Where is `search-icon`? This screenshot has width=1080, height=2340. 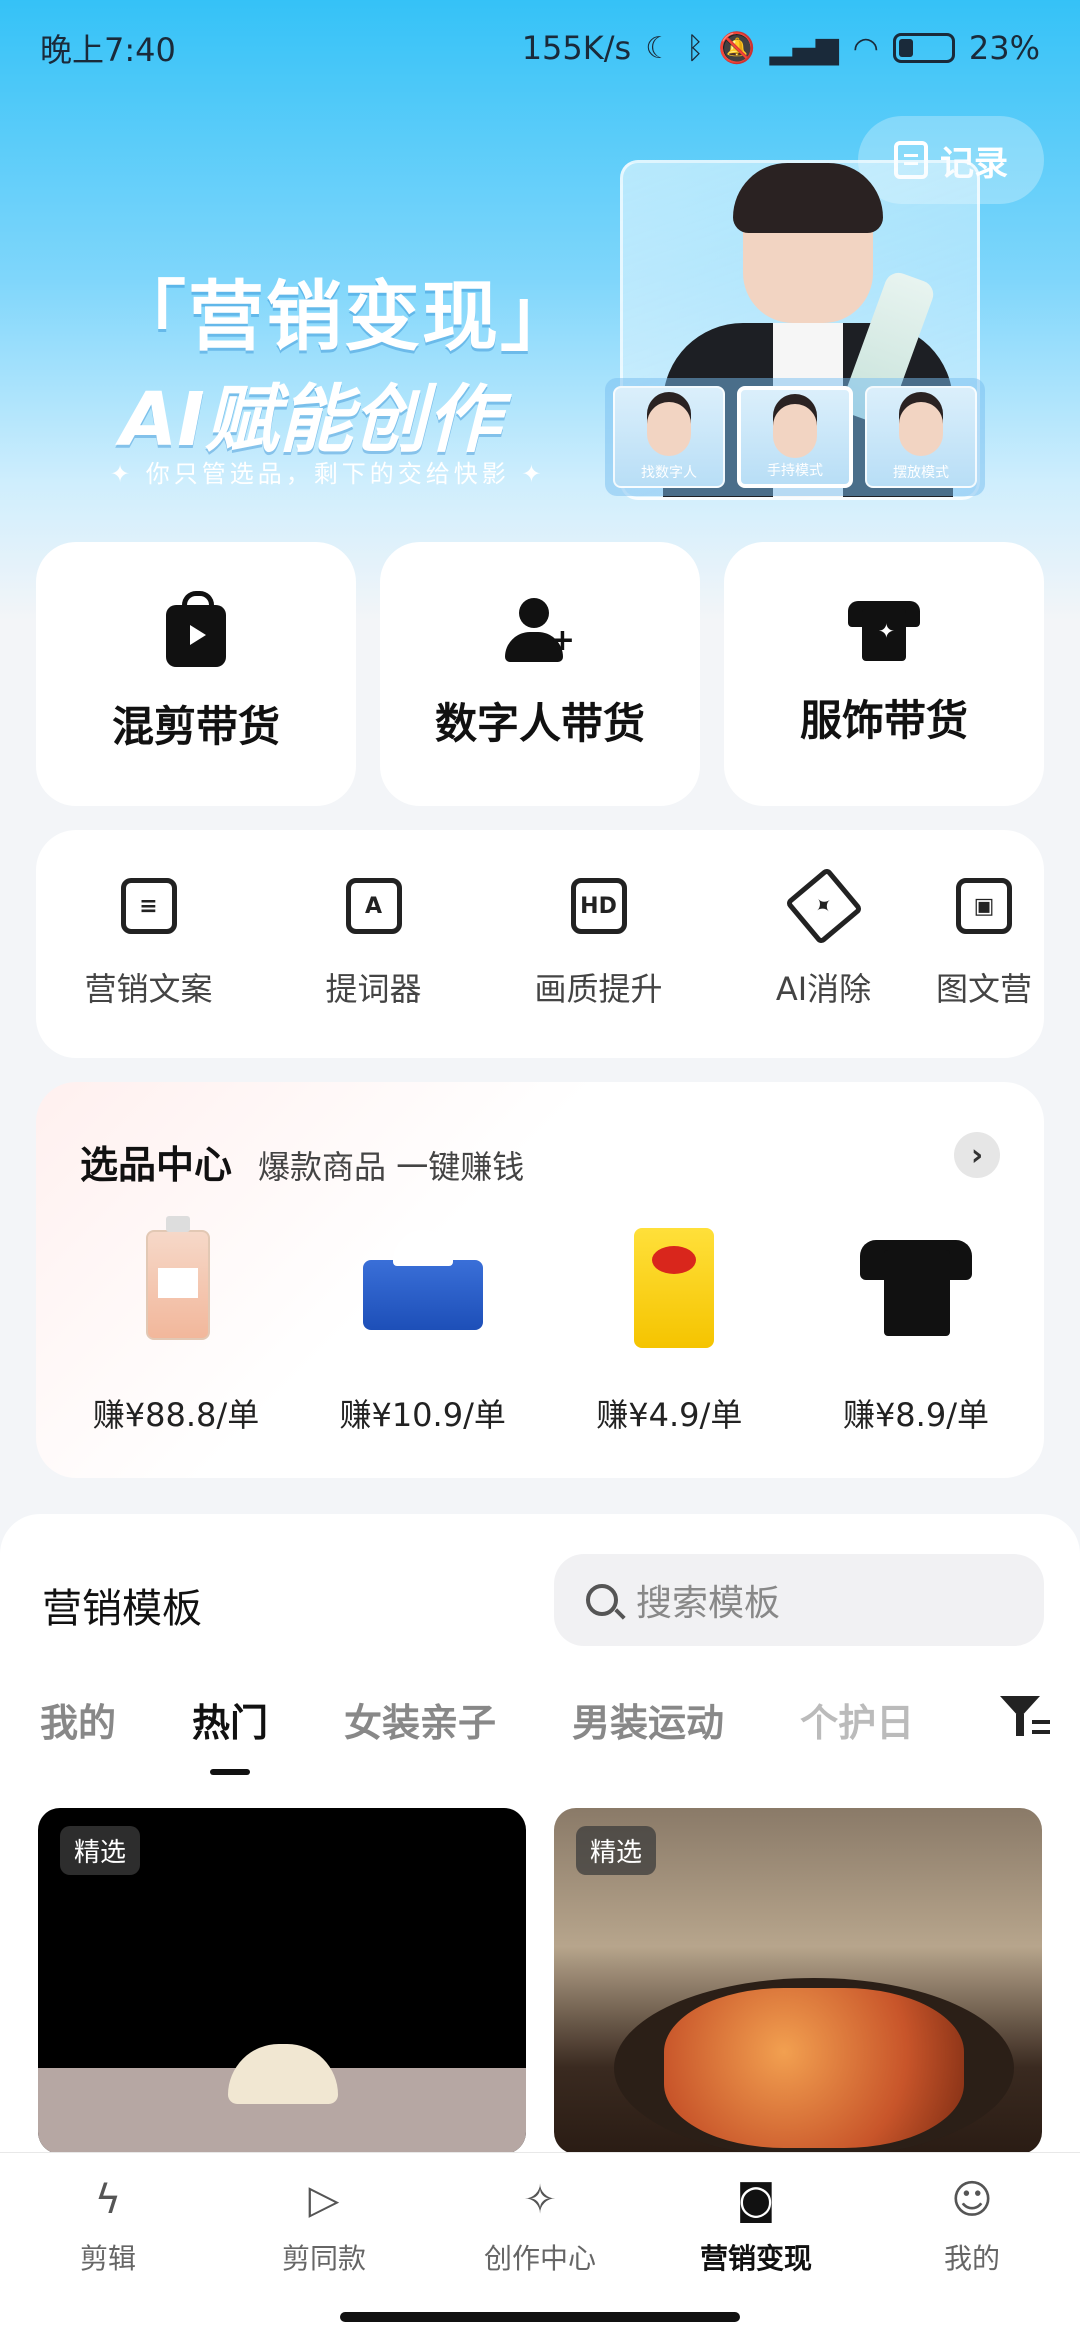 search-icon is located at coordinates (602, 1600).